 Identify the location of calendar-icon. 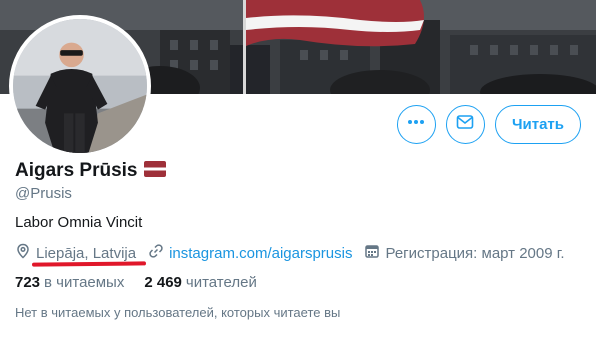
(374, 253).